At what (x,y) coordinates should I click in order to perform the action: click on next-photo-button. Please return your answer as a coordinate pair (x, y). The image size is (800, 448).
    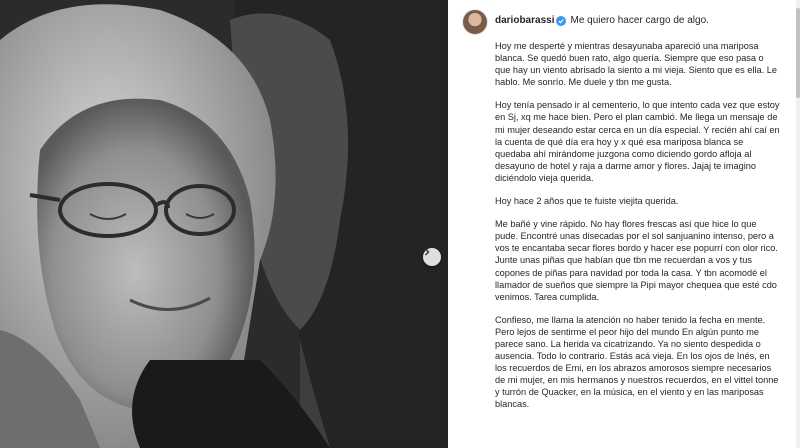
    Looking at the image, I should click on (432, 257).